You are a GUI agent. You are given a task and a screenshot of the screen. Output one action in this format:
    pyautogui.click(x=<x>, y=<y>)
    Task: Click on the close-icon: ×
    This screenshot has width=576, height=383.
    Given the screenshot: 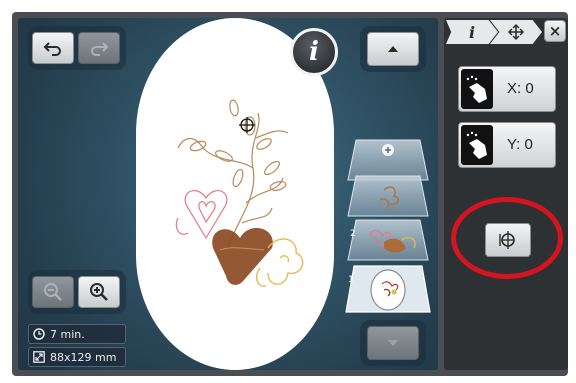 What is the action you would take?
    pyautogui.click(x=555, y=31)
    